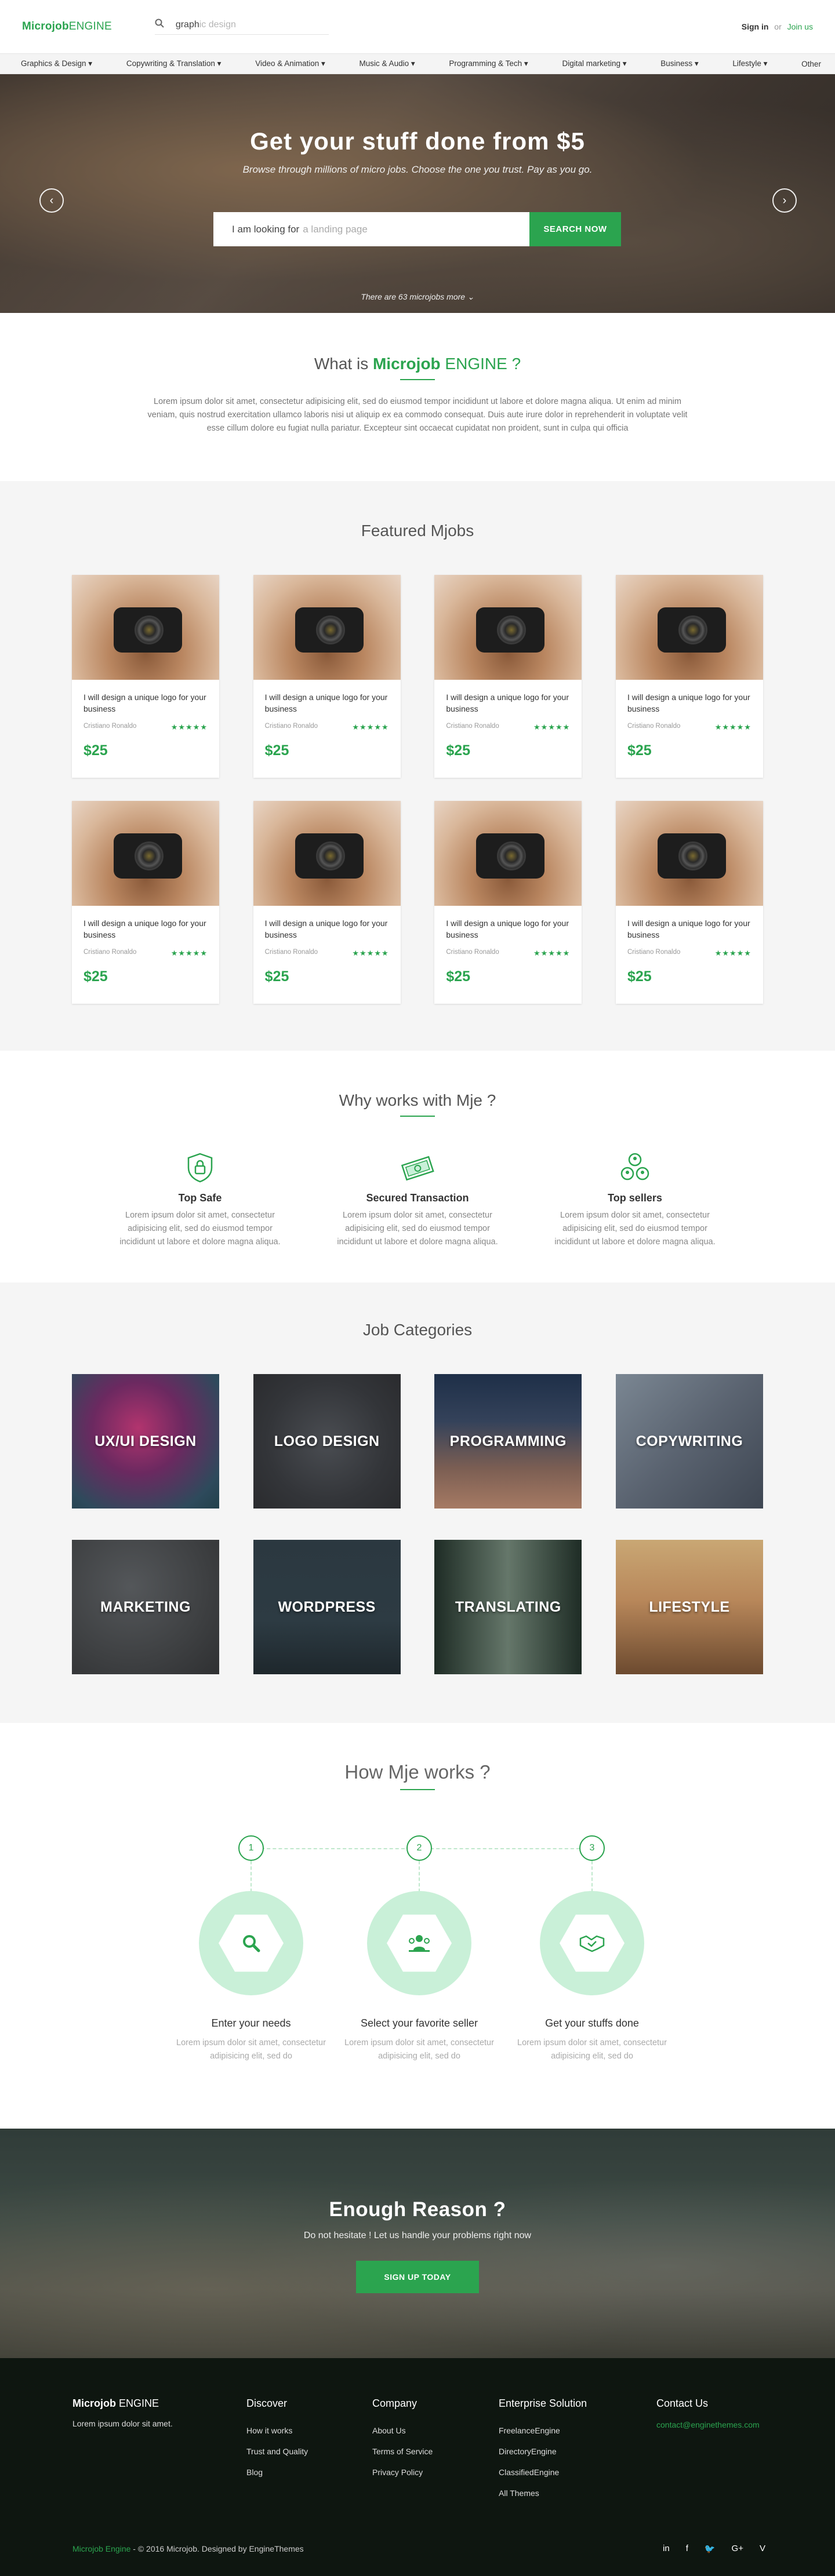 The height and width of the screenshot is (2576, 835). I want to click on facebook-icon: f, so click(687, 2549).